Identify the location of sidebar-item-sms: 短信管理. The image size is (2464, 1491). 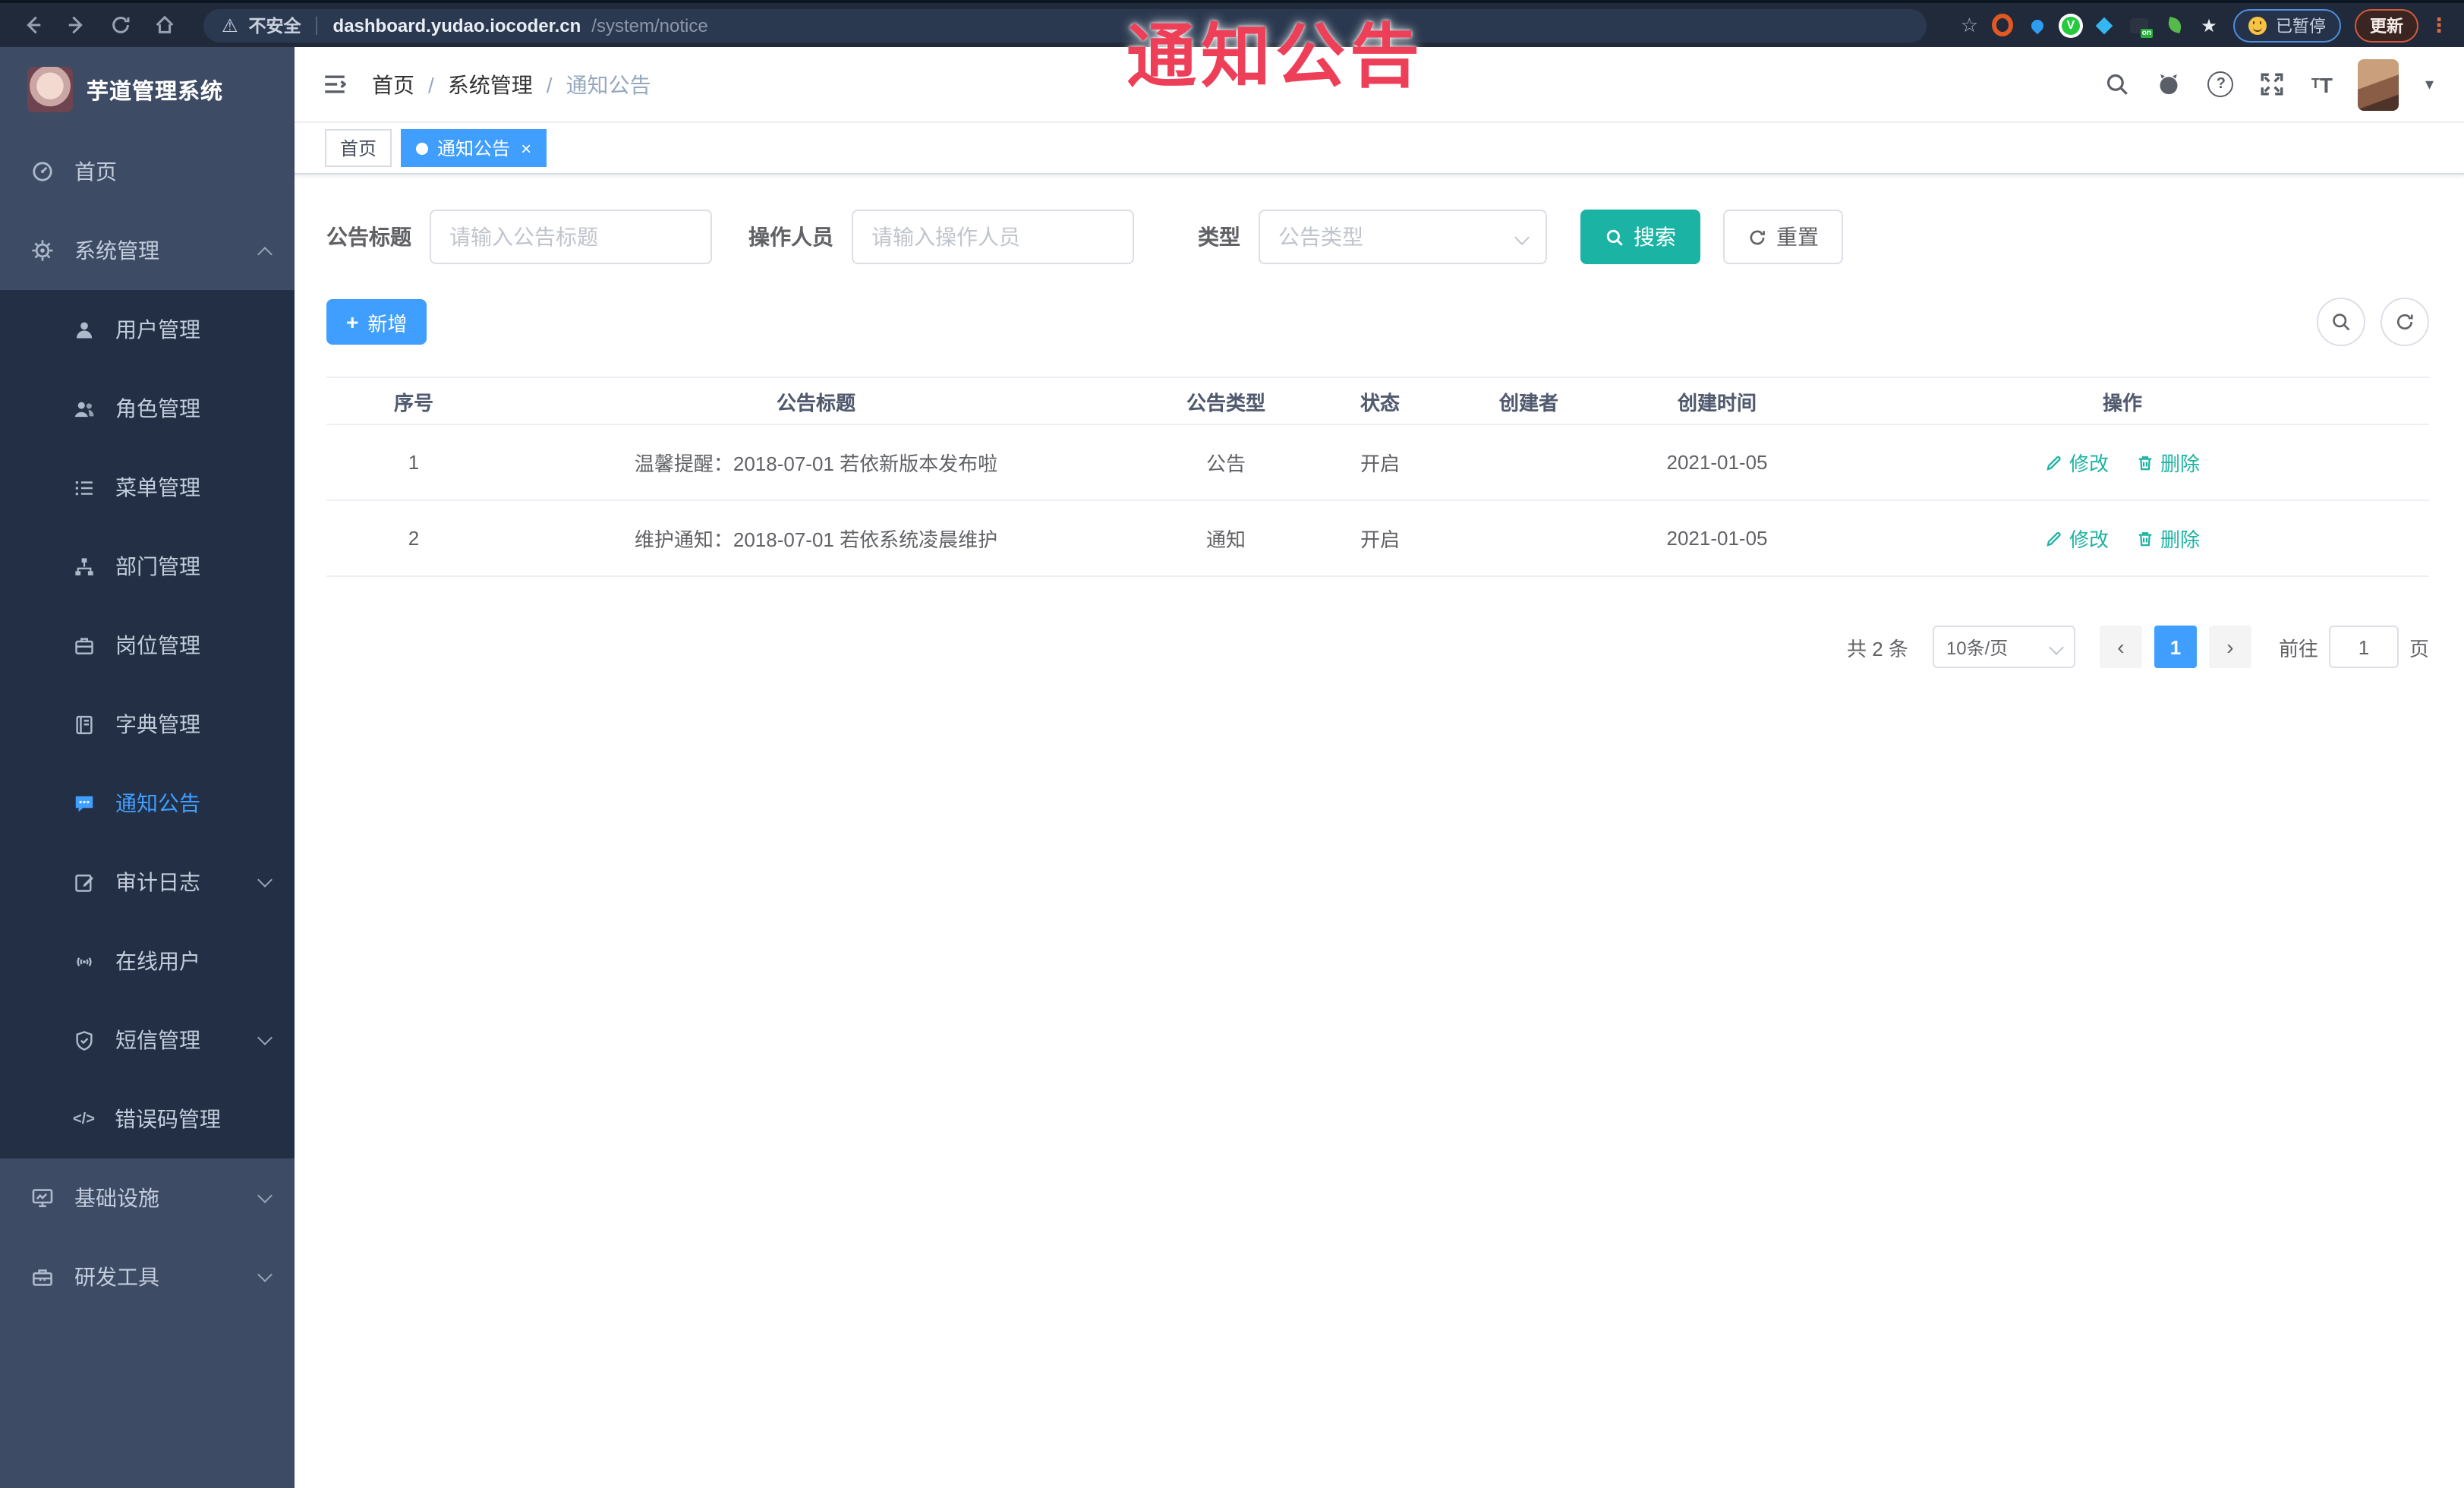
(147, 1040).